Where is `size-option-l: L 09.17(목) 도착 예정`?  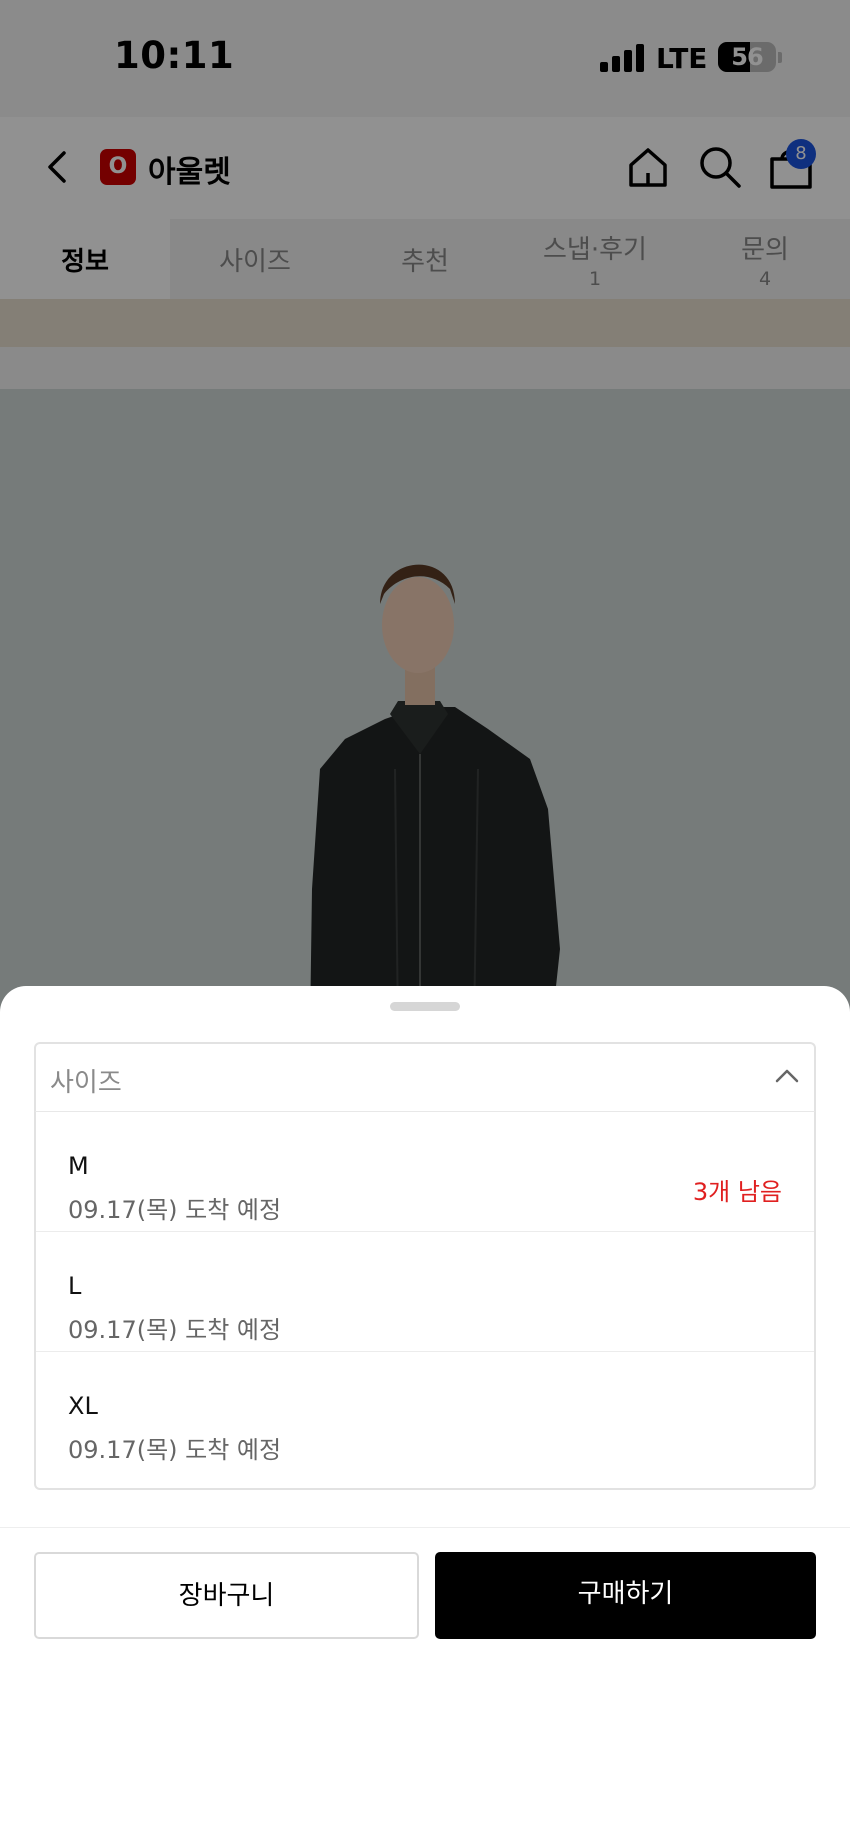
size-option-l: L 09.17(목) 도착 예정 is located at coordinates (425, 1292).